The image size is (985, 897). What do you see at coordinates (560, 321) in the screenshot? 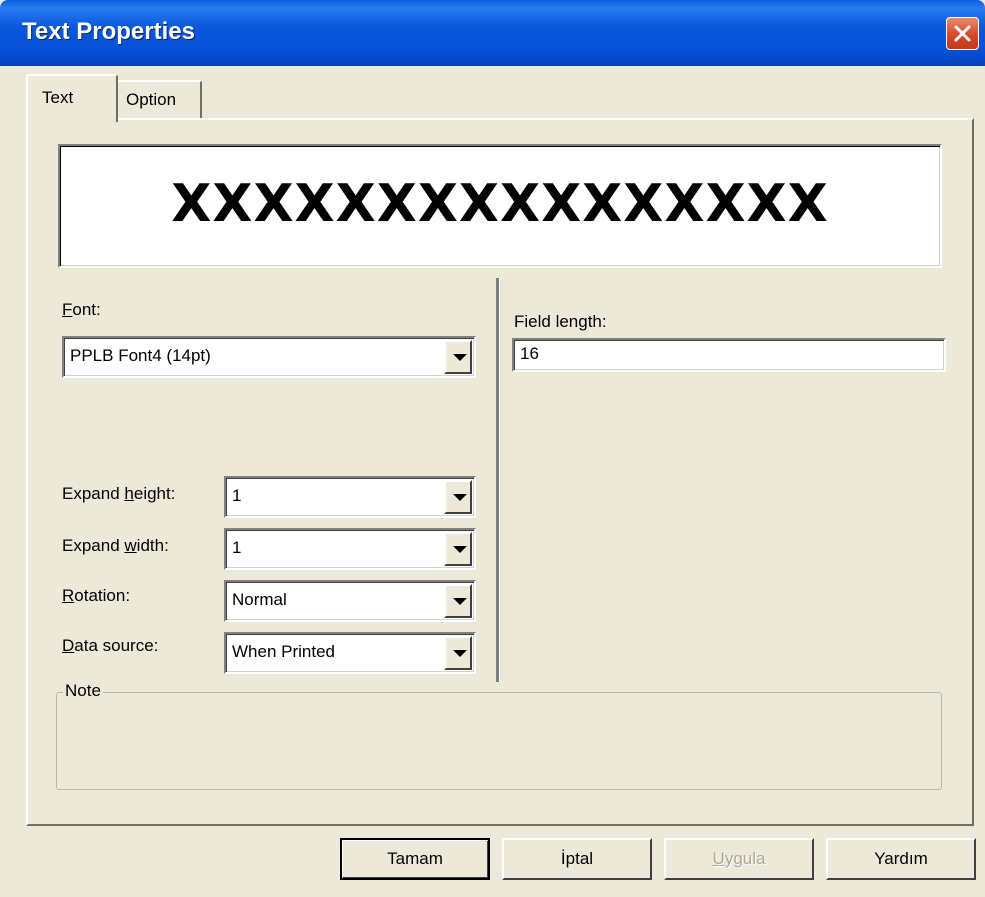
I see `field-length-label: Field length:` at bounding box center [560, 321].